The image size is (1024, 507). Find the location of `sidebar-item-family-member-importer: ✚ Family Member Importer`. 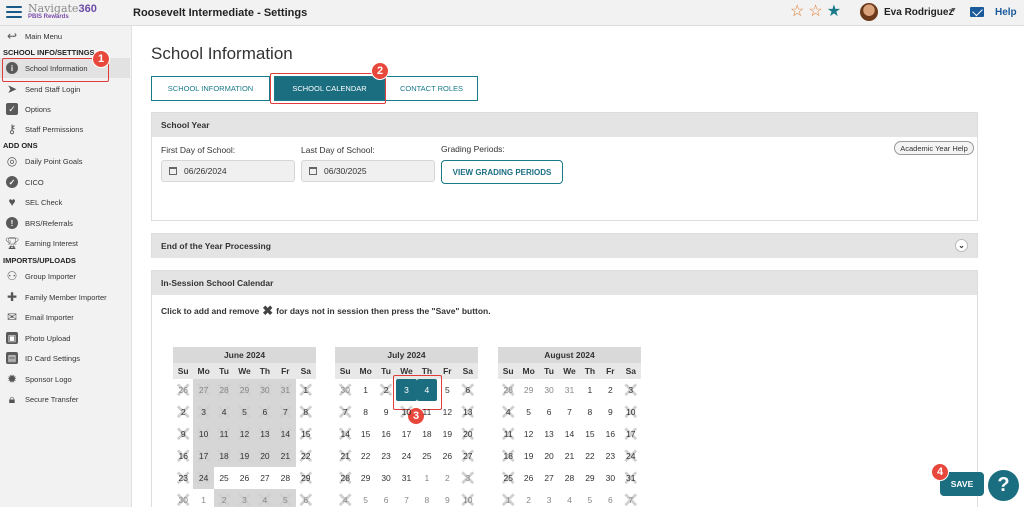

sidebar-item-family-member-importer: ✚ Family Member Importer is located at coordinates (65, 297).